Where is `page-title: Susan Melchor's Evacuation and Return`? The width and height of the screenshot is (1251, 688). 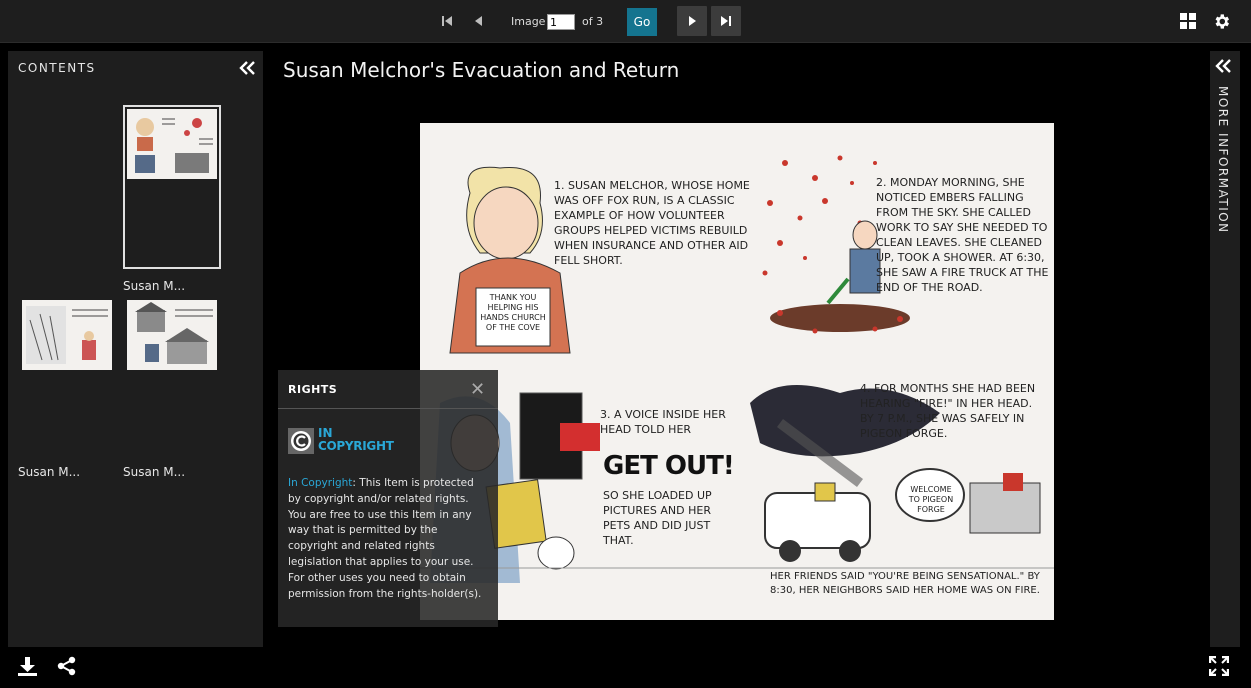 page-title: Susan Melchor's Evacuation and Return is located at coordinates (481, 70).